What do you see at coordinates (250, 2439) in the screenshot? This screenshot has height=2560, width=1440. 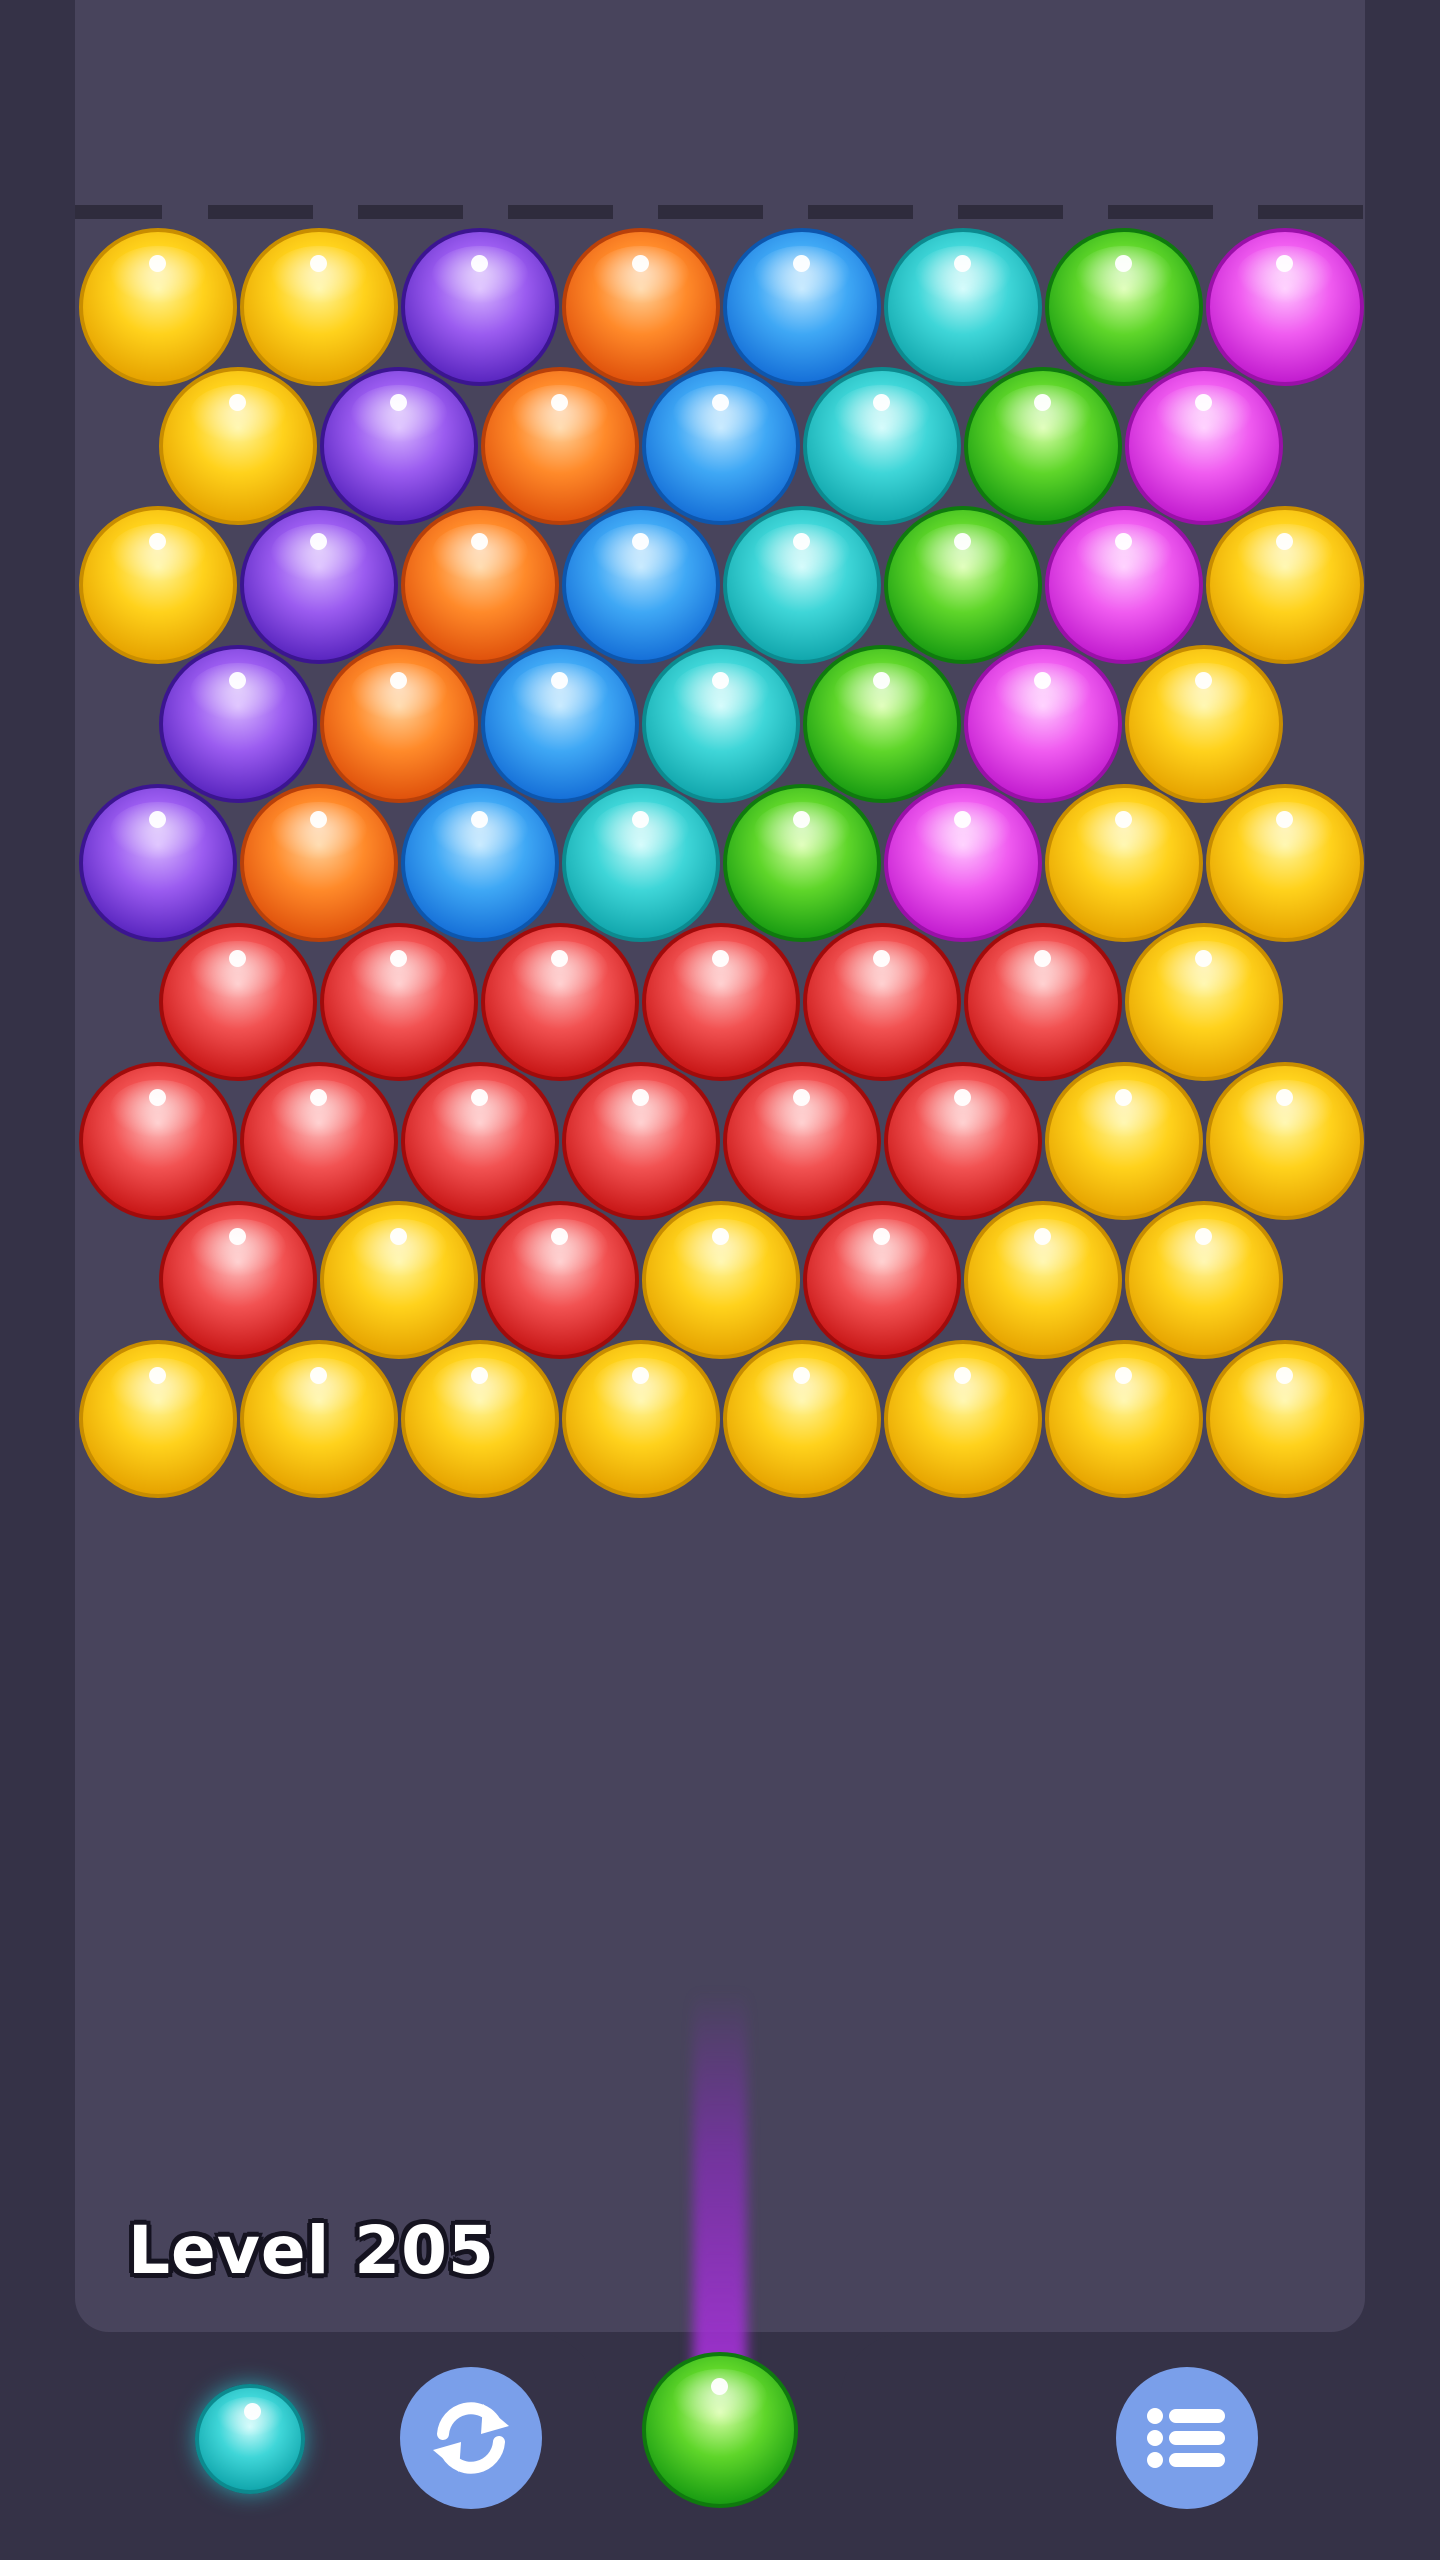 I see `next-bubble` at bounding box center [250, 2439].